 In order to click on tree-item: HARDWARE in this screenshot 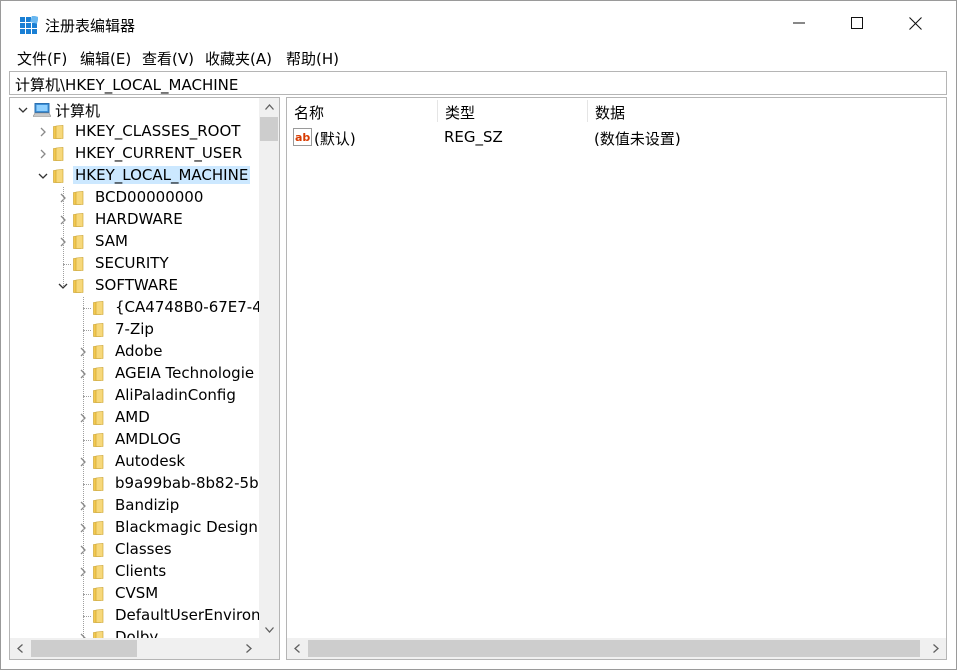, I will do `click(134, 220)`.